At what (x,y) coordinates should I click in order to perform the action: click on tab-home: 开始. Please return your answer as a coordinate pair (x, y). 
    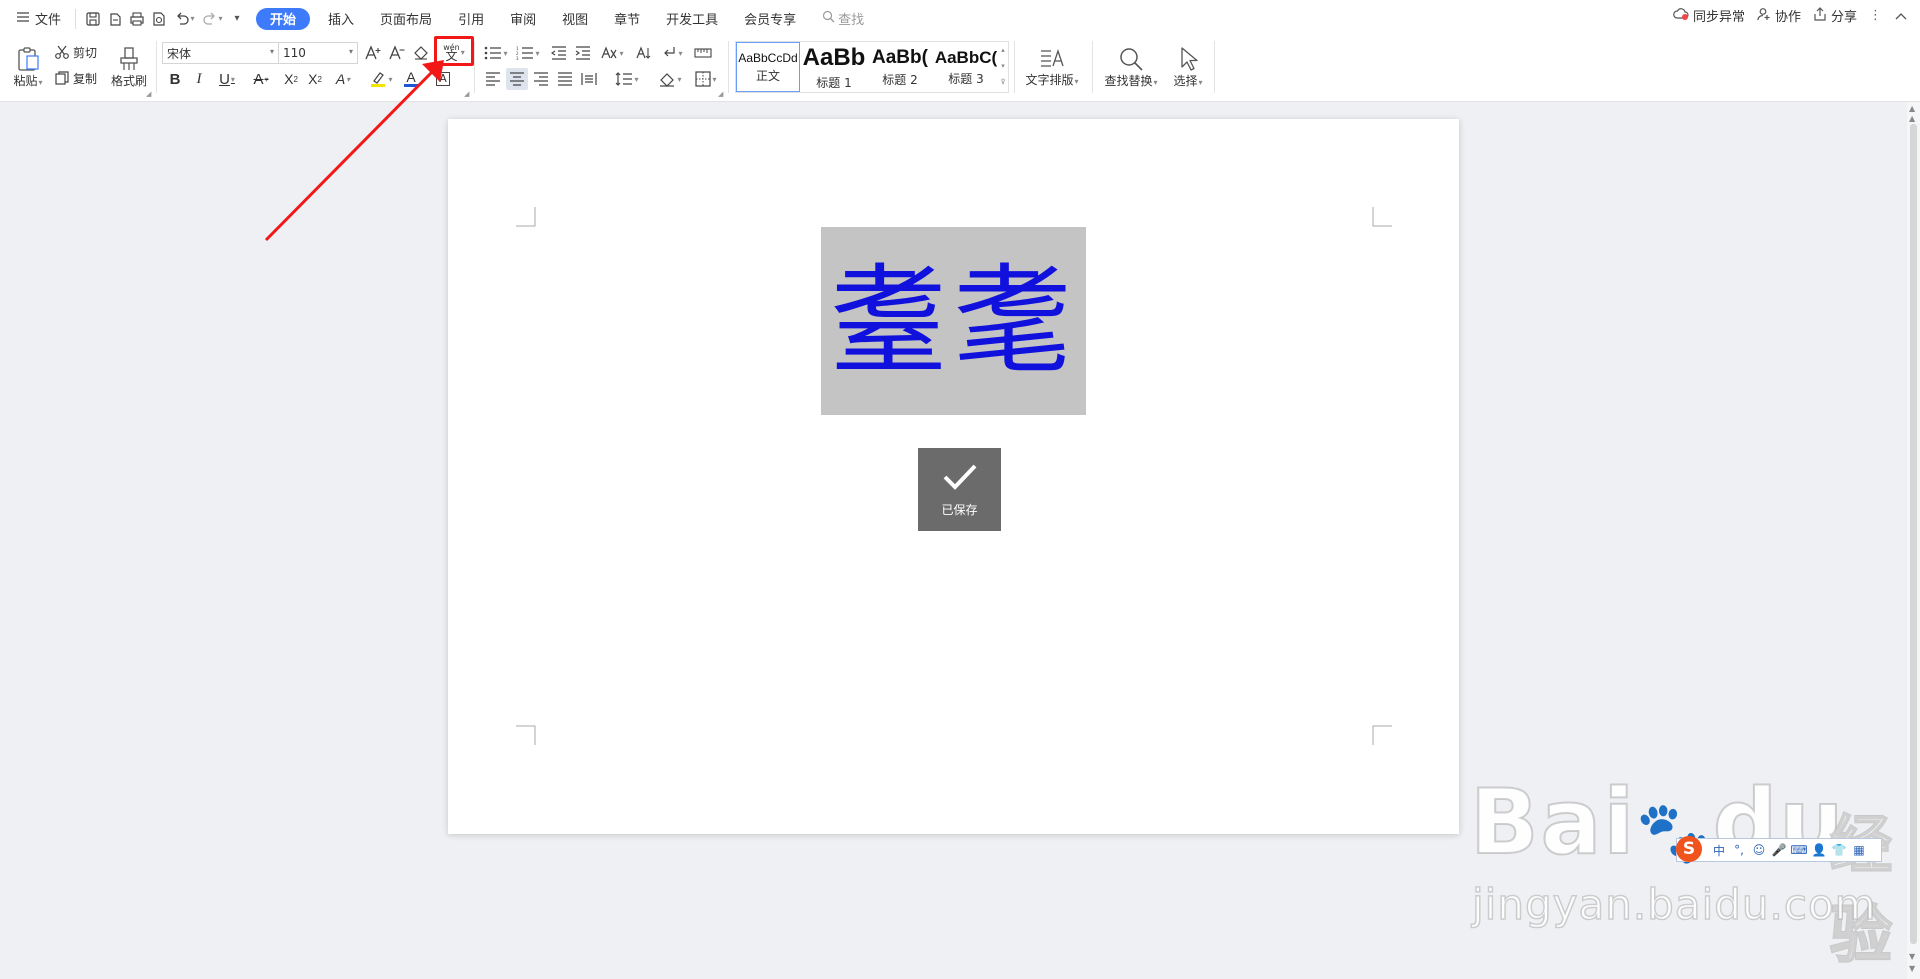
    Looking at the image, I should click on (283, 18).